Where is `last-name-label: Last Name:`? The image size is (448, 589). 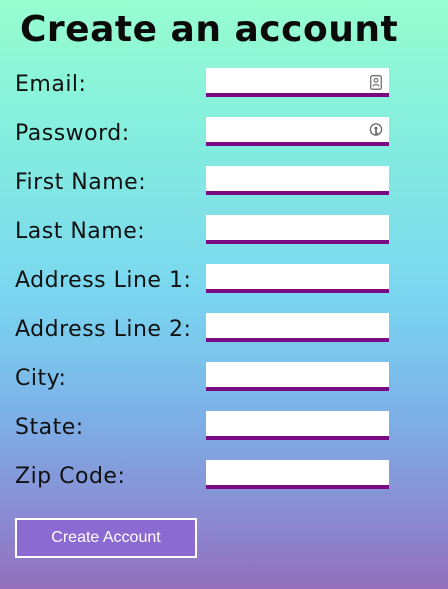 last-name-label: Last Name: is located at coordinates (80, 231).